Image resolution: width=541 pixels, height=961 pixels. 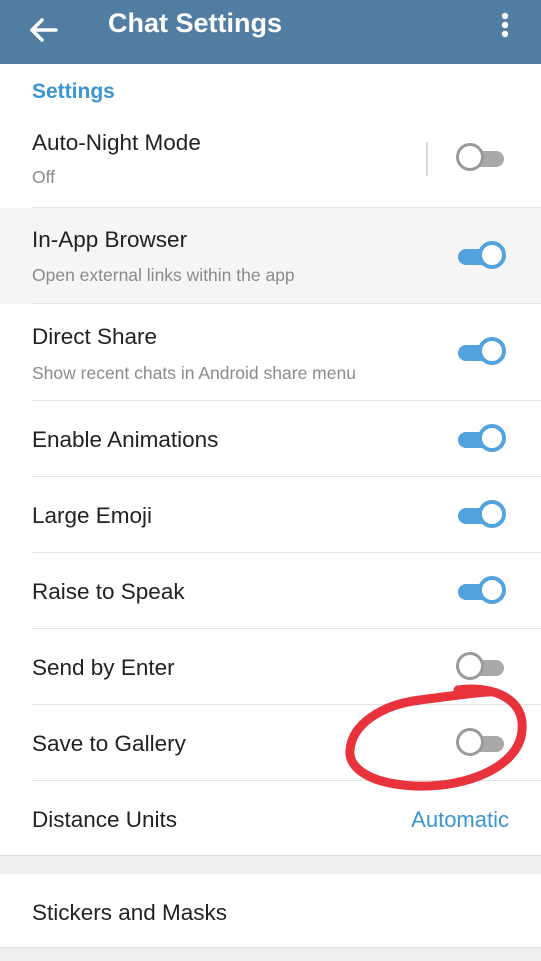 I want to click on setting-row-raise-to-speak: Raise to Speak, so click(x=270, y=591).